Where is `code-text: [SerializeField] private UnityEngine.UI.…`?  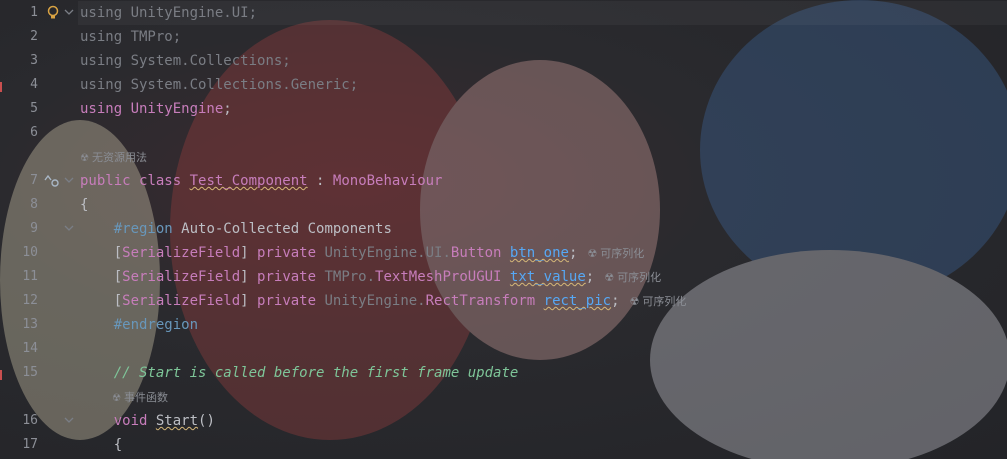
code-text: [SerializeField] private UnityEngine.UI.… is located at coordinates (362, 253).